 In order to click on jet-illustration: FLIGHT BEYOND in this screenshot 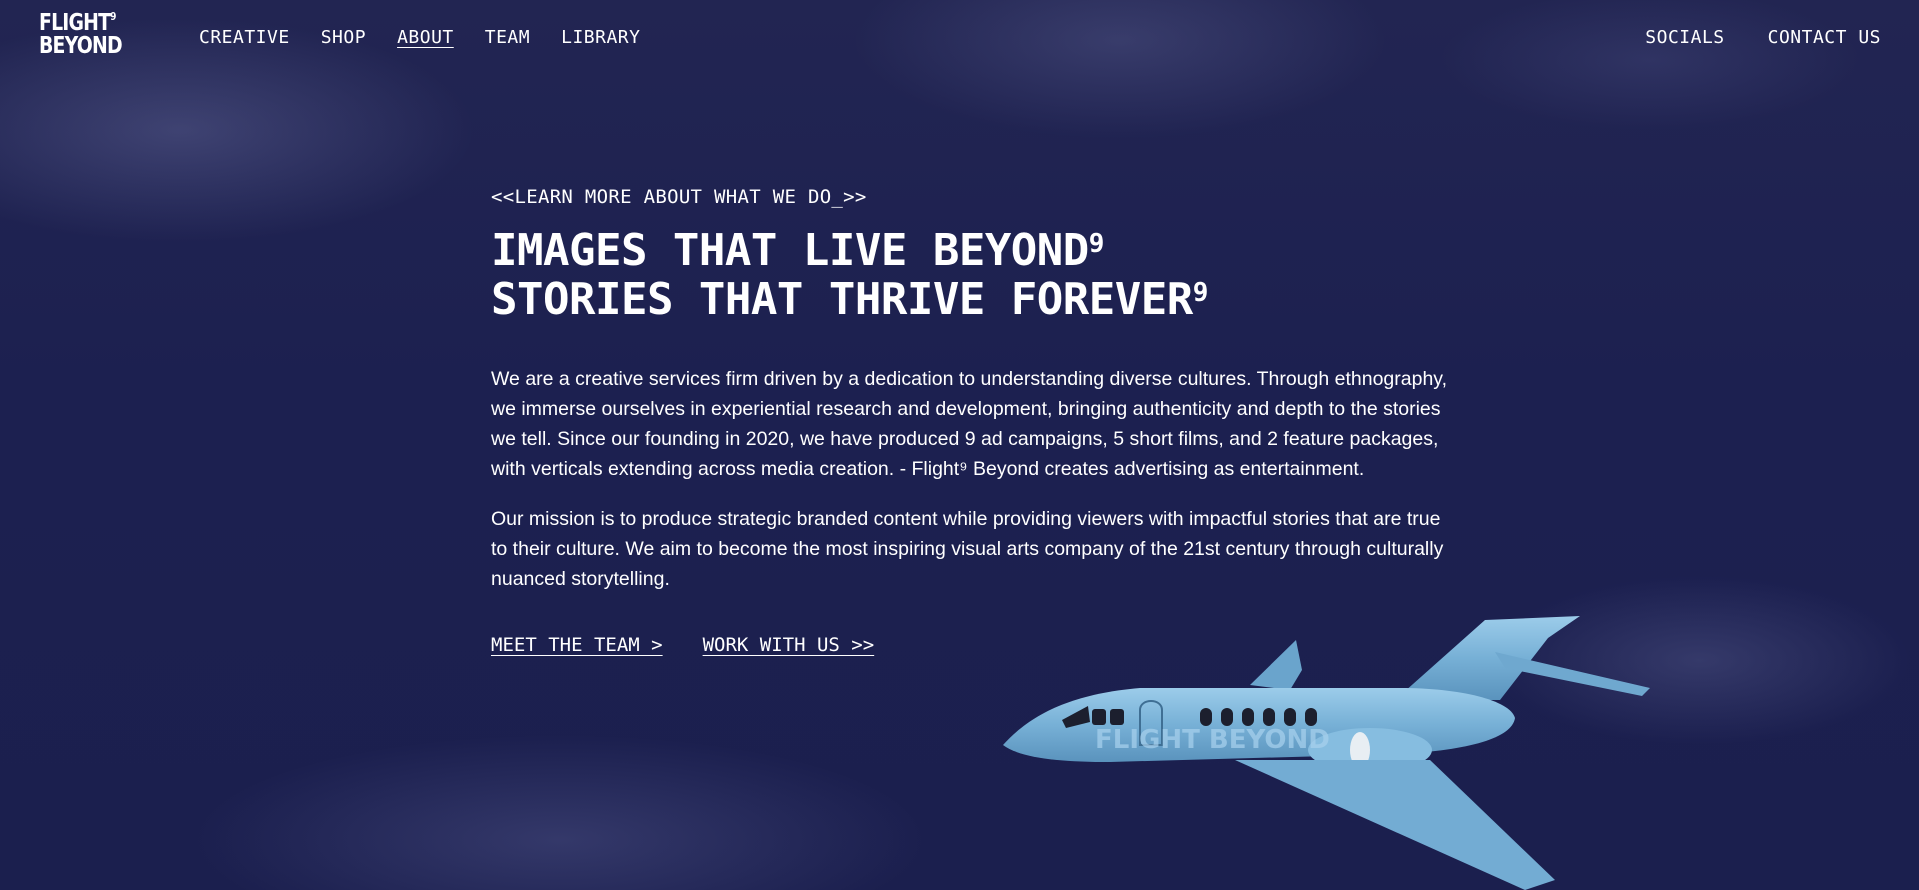, I will do `click(1326, 753)`.